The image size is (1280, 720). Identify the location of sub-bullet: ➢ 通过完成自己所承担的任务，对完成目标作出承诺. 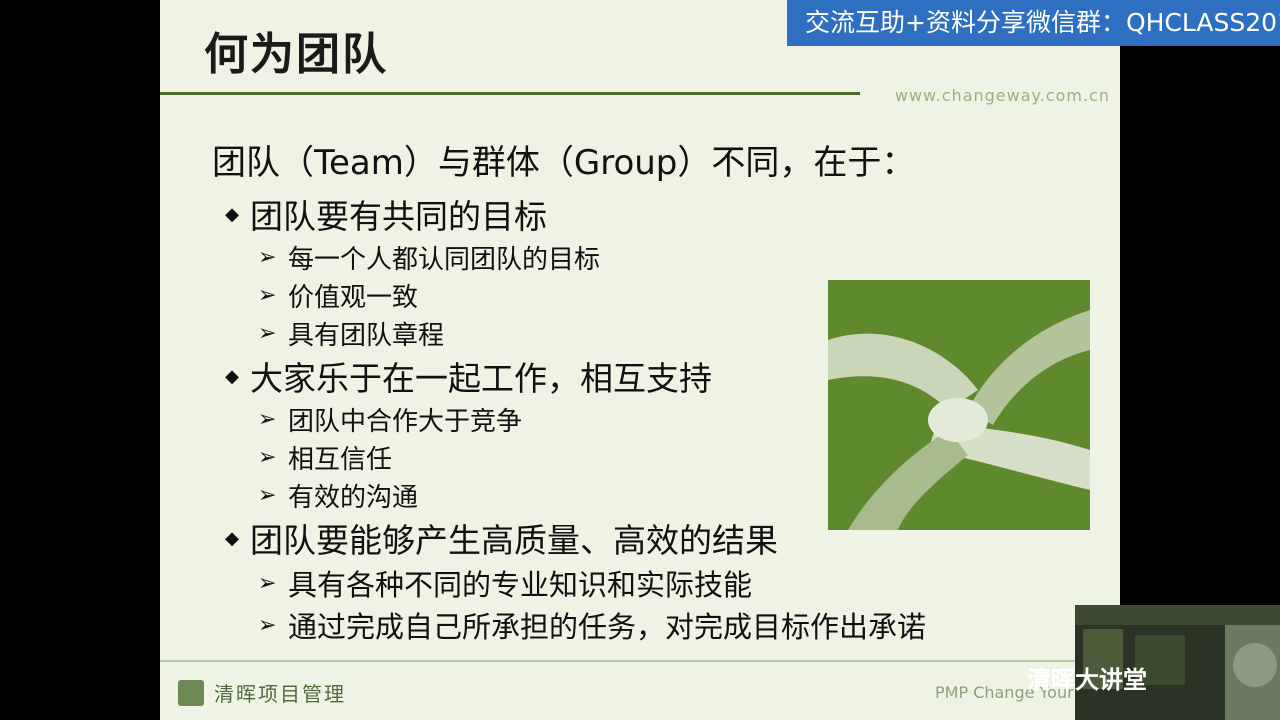
(592, 625).